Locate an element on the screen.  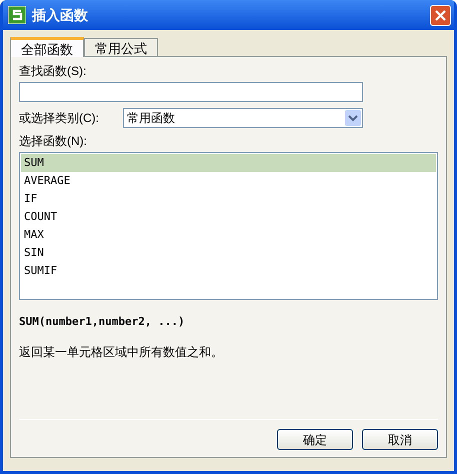
close-button is located at coordinates (440, 15).